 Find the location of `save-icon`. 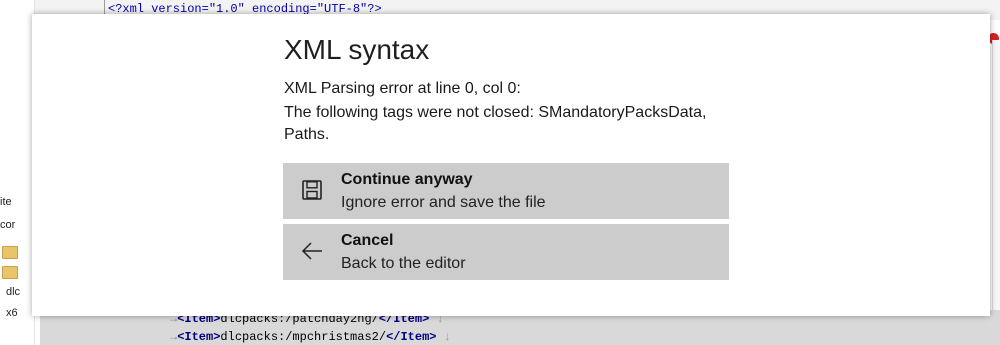

save-icon is located at coordinates (312, 190).